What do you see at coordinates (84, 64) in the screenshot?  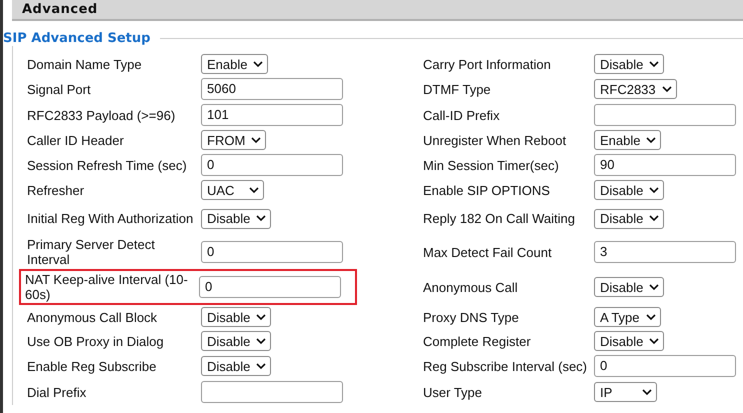 I see `field-label: Domain Name Type` at bounding box center [84, 64].